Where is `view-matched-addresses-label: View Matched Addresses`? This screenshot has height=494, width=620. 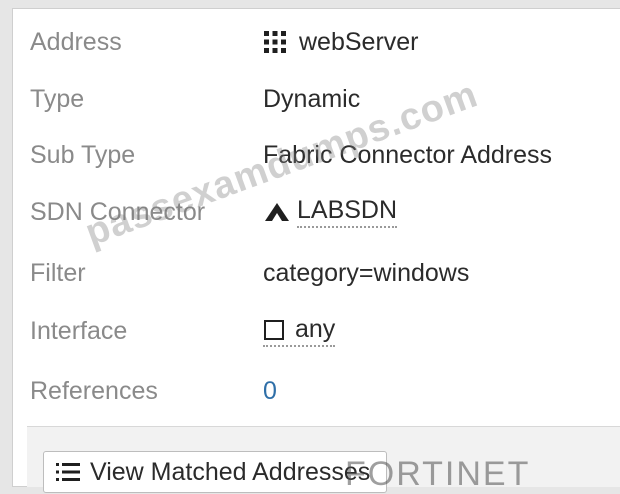
view-matched-addresses-label: View Matched Addresses is located at coordinates (230, 471).